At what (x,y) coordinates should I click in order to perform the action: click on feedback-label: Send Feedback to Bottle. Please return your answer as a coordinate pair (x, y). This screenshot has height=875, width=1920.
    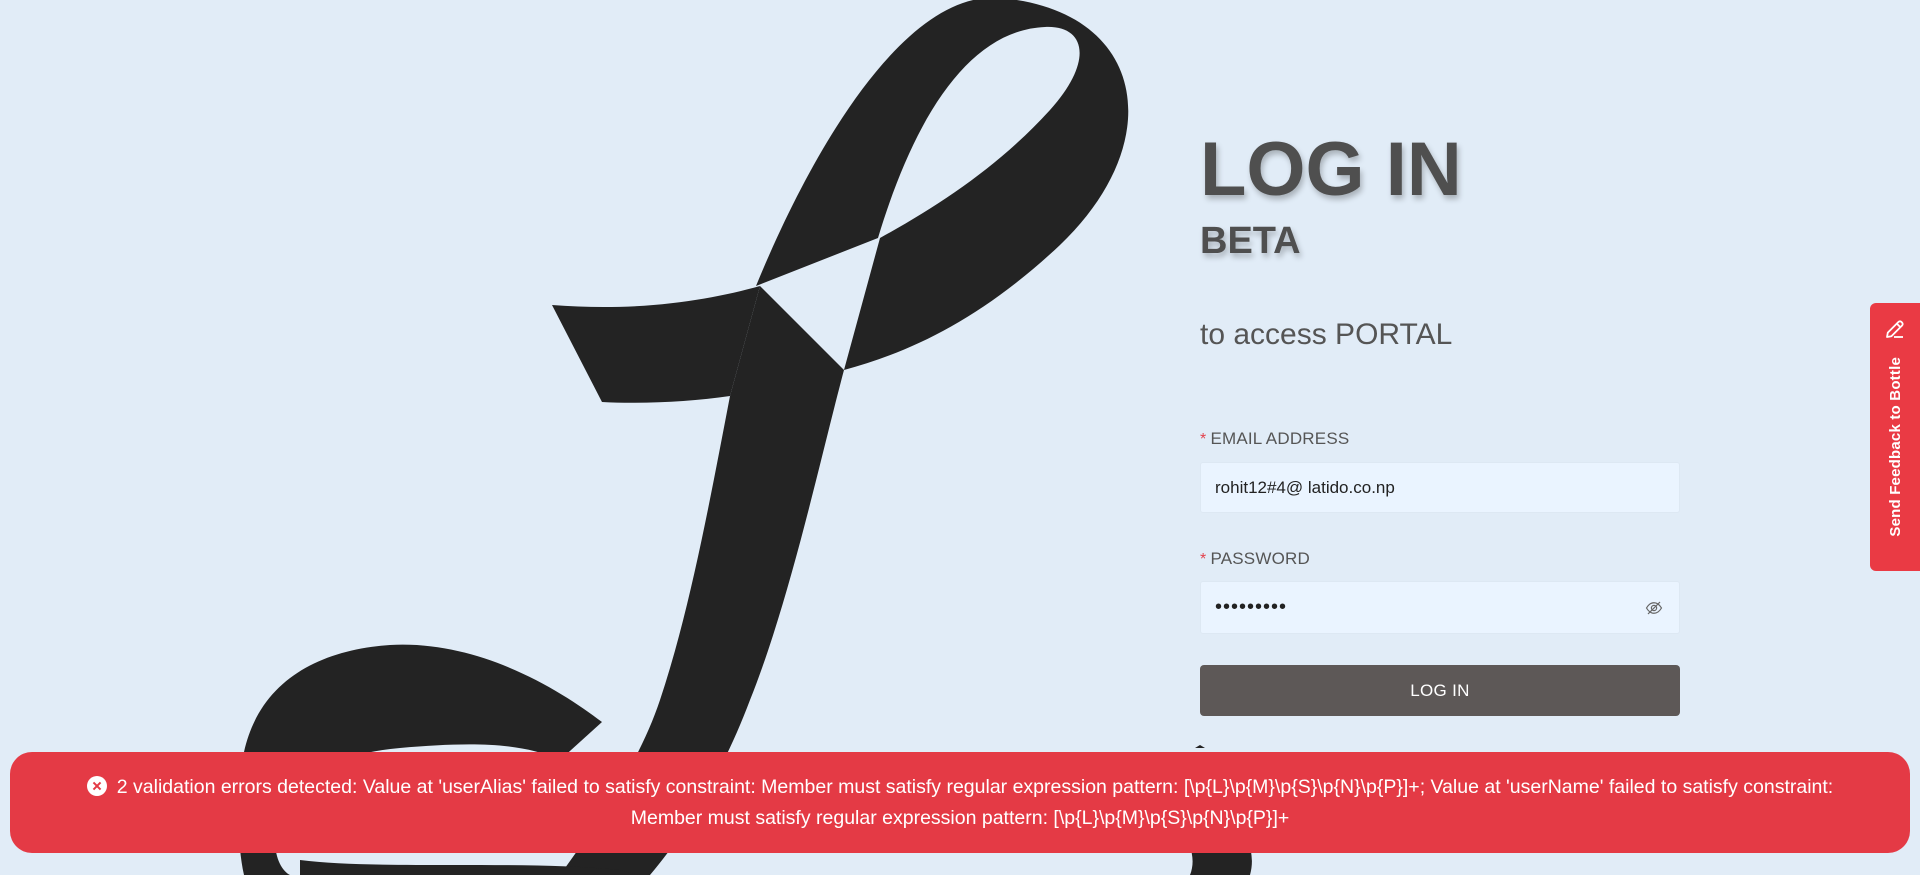
    Looking at the image, I should click on (1895, 447).